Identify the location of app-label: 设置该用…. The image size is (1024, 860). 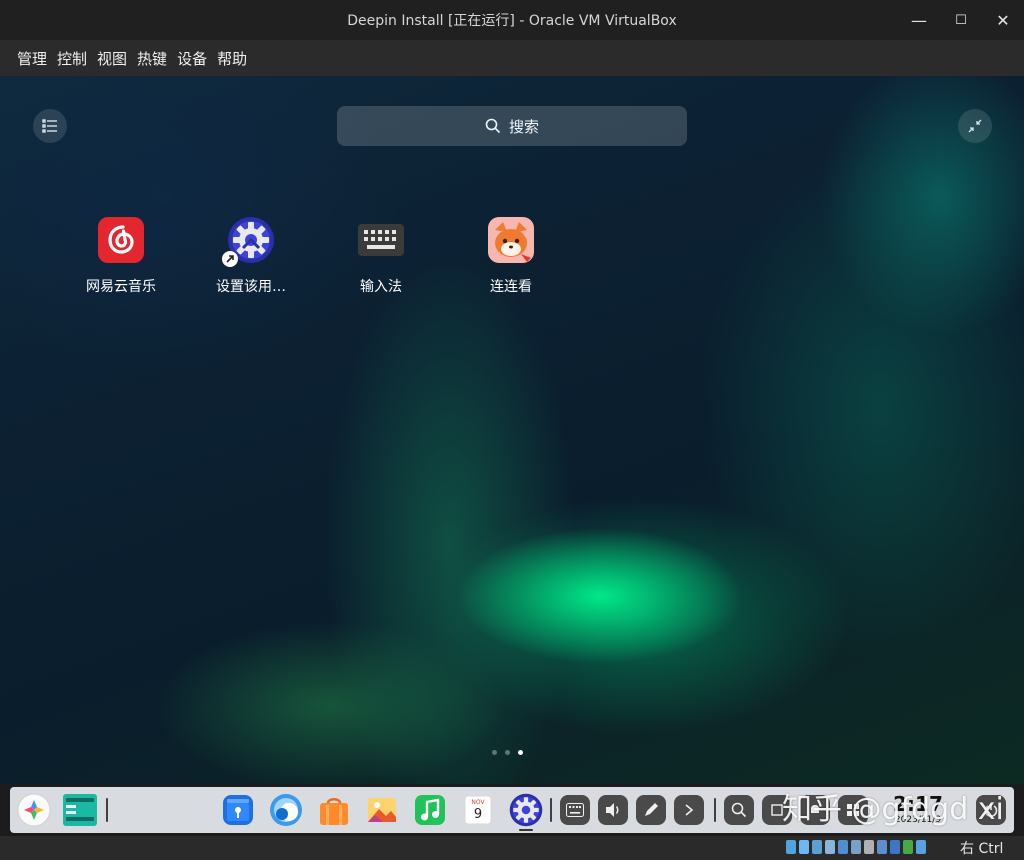
(251, 287).